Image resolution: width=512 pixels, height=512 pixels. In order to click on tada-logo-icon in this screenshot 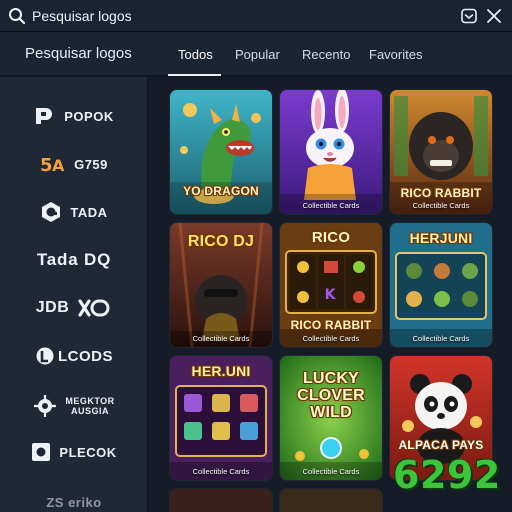, I will do `click(51, 212)`.